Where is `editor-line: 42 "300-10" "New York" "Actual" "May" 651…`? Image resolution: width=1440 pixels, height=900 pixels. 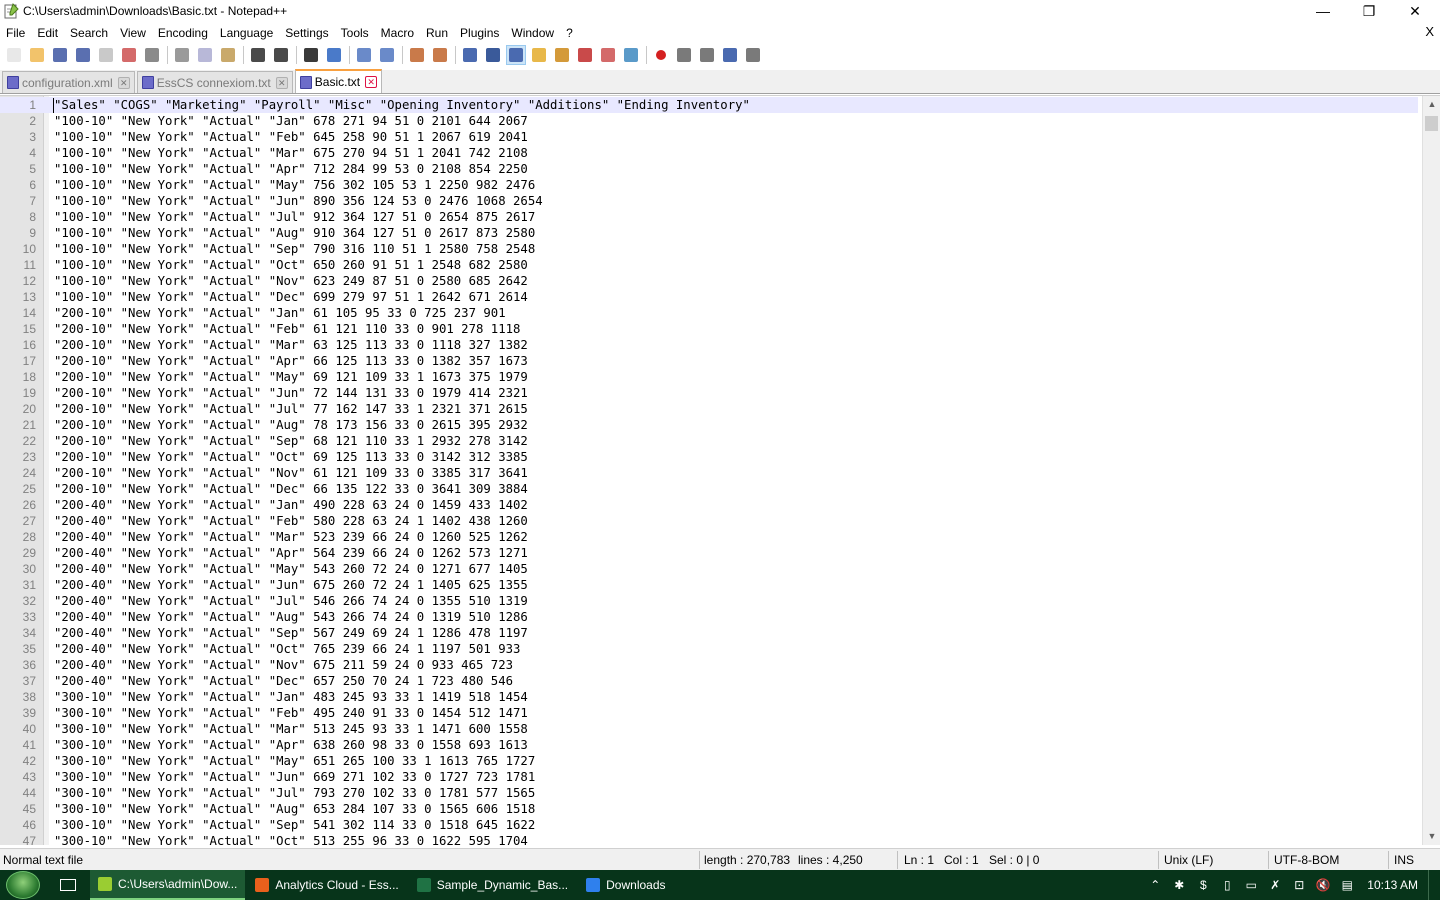 editor-line: 42 "300-10" "New York" "Actual" "May" 651… is located at coordinates (709, 761).